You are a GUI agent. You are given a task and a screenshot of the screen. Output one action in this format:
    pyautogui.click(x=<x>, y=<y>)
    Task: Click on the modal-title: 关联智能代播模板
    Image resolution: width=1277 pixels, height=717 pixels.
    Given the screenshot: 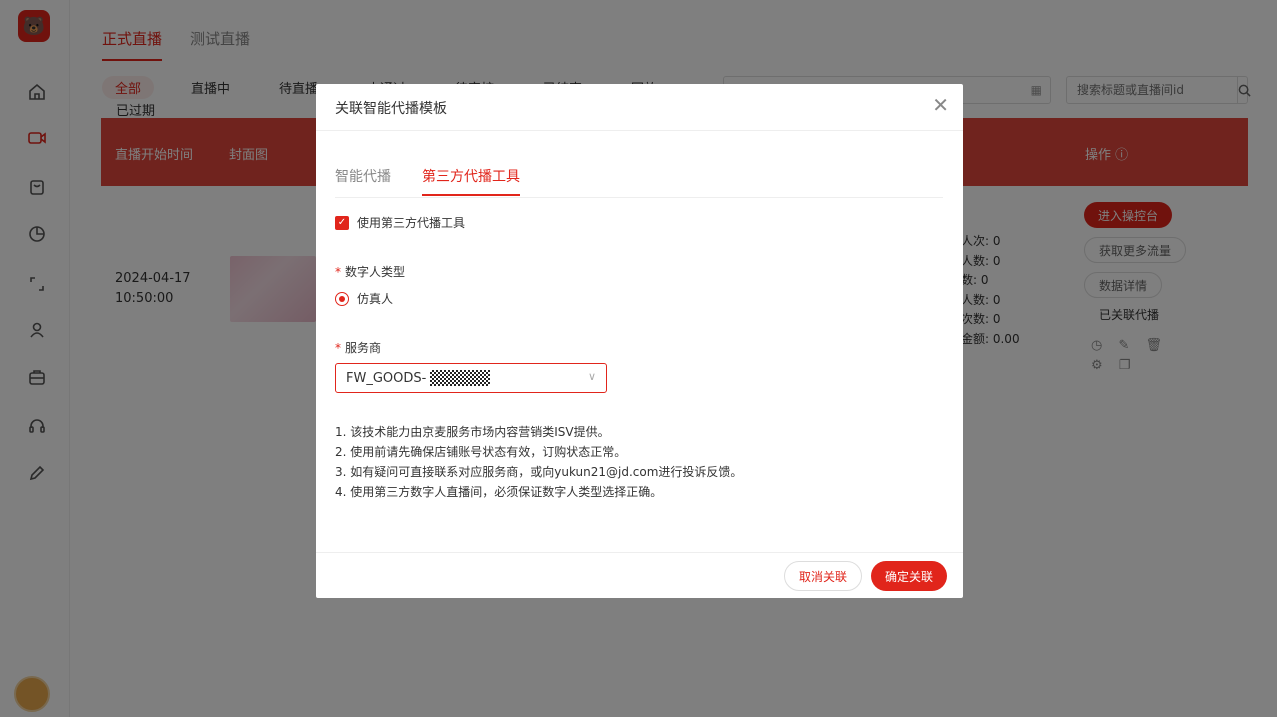 What is the action you would take?
    pyautogui.click(x=391, y=109)
    